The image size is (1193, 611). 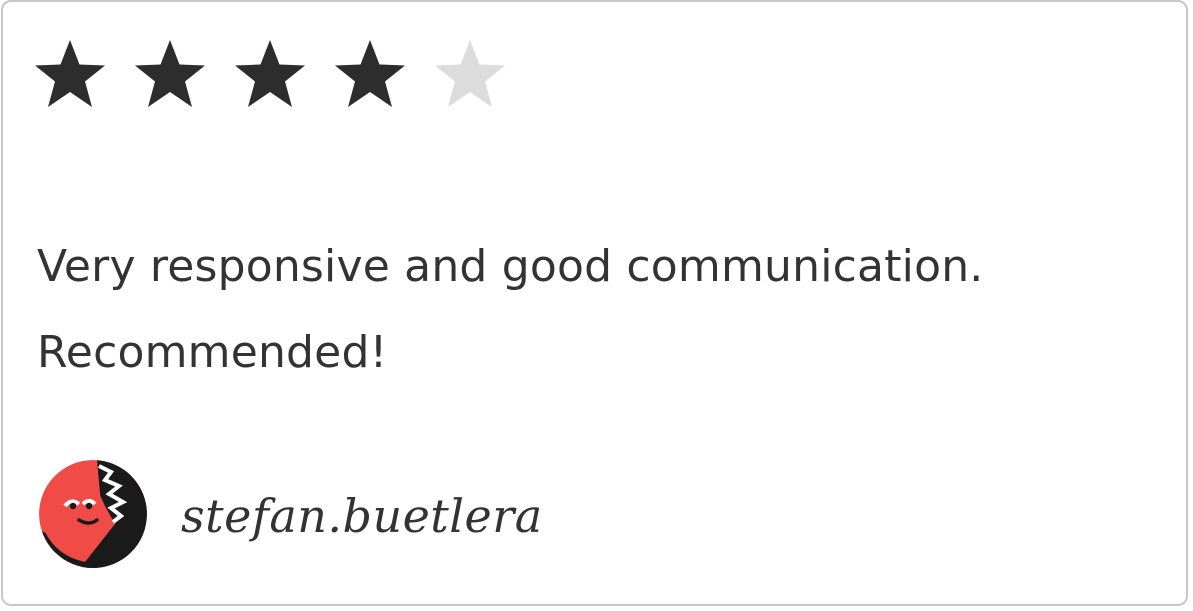 I want to click on star-rating, so click(x=270, y=74).